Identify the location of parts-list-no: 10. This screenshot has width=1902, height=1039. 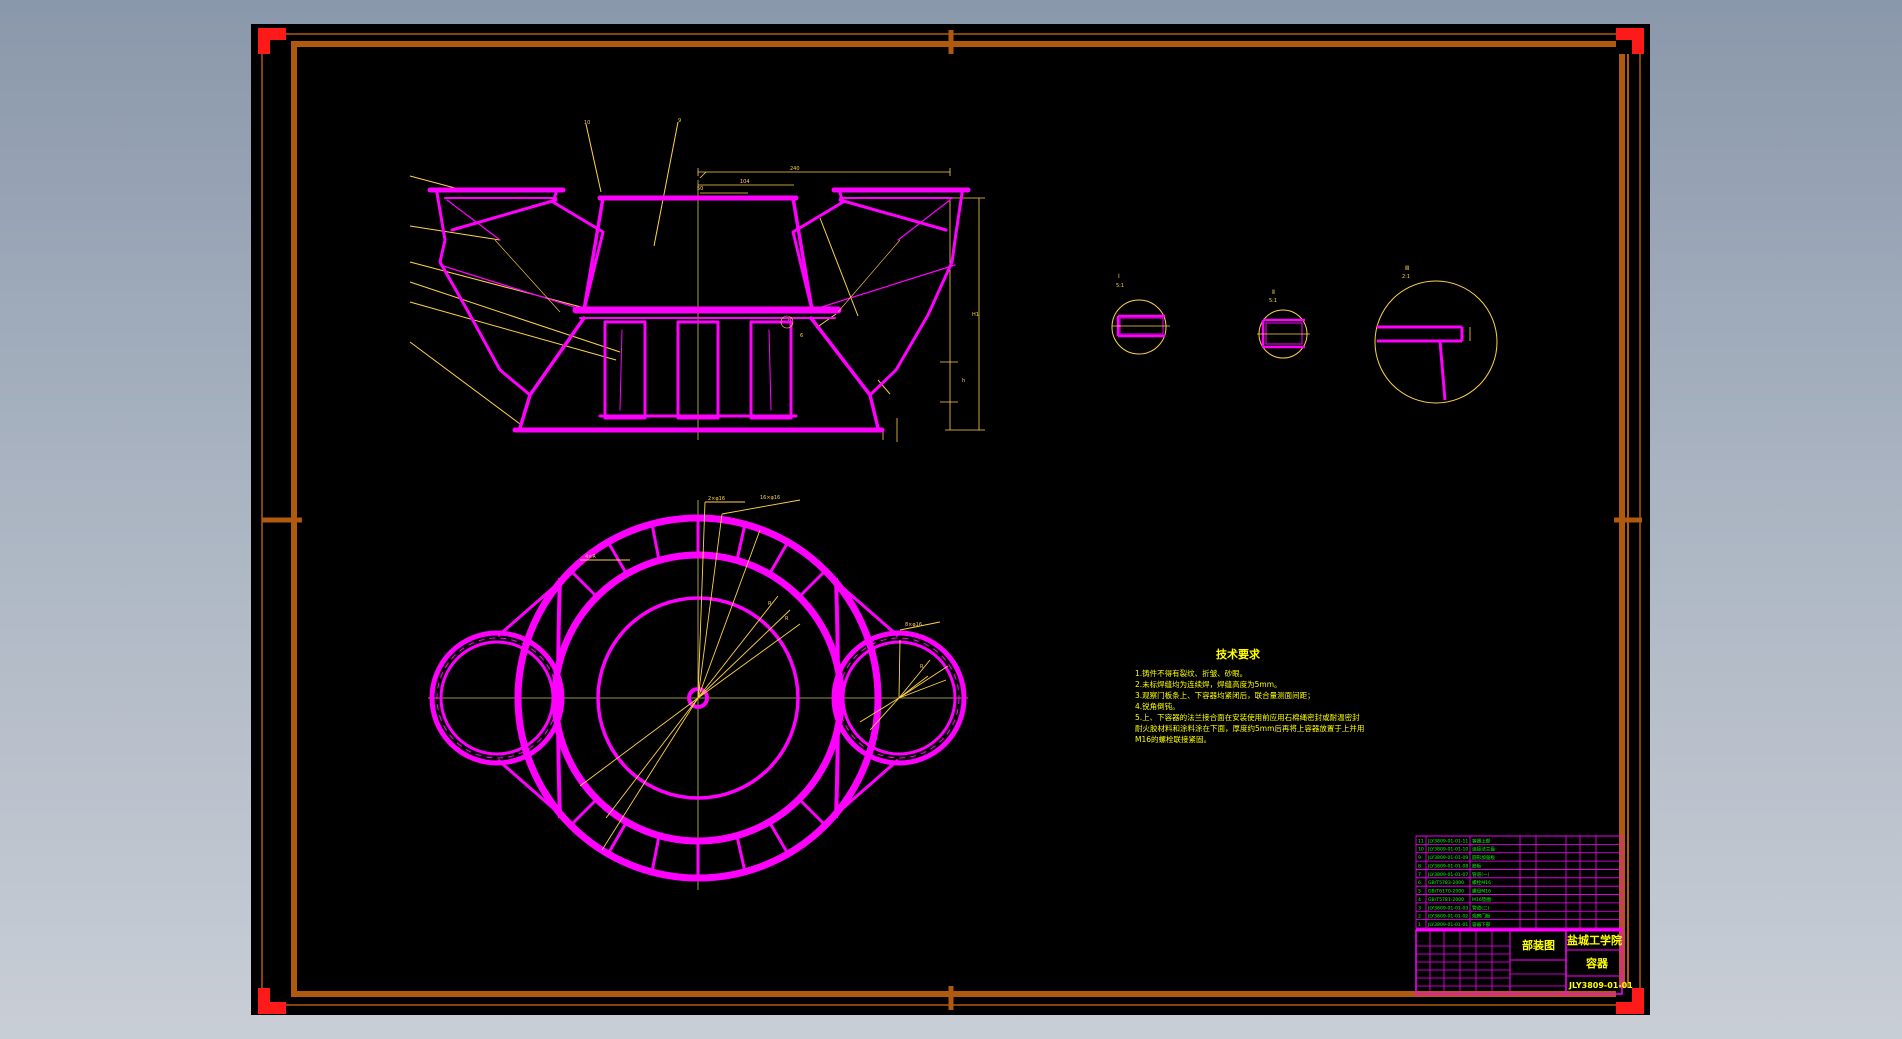
(1421, 850).